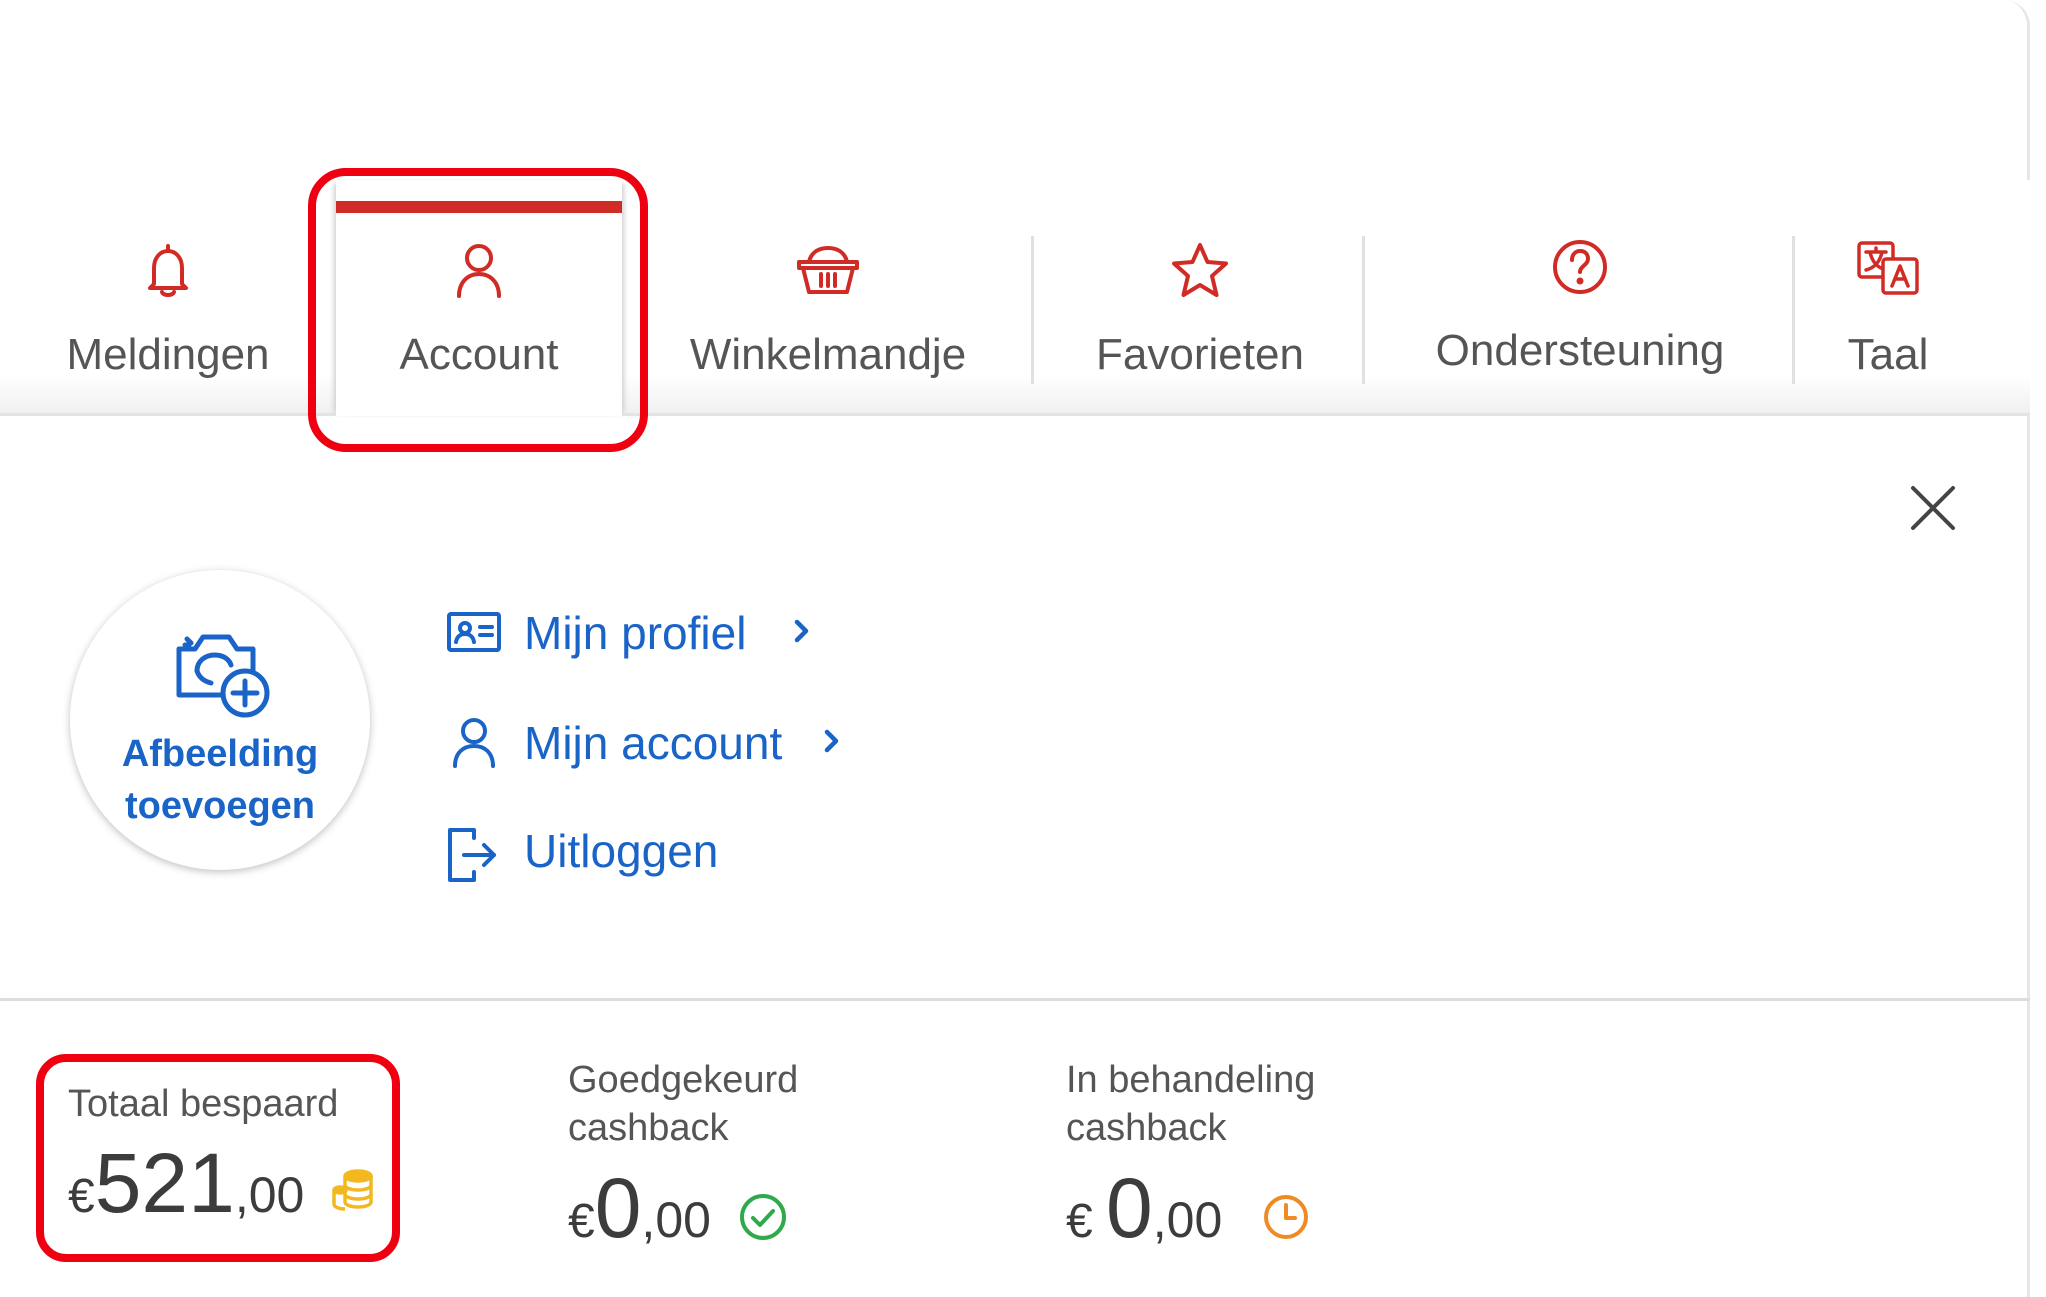 This screenshot has width=2046, height=1297. Describe the element at coordinates (1200, 271) in the screenshot. I see `star-icon` at that location.